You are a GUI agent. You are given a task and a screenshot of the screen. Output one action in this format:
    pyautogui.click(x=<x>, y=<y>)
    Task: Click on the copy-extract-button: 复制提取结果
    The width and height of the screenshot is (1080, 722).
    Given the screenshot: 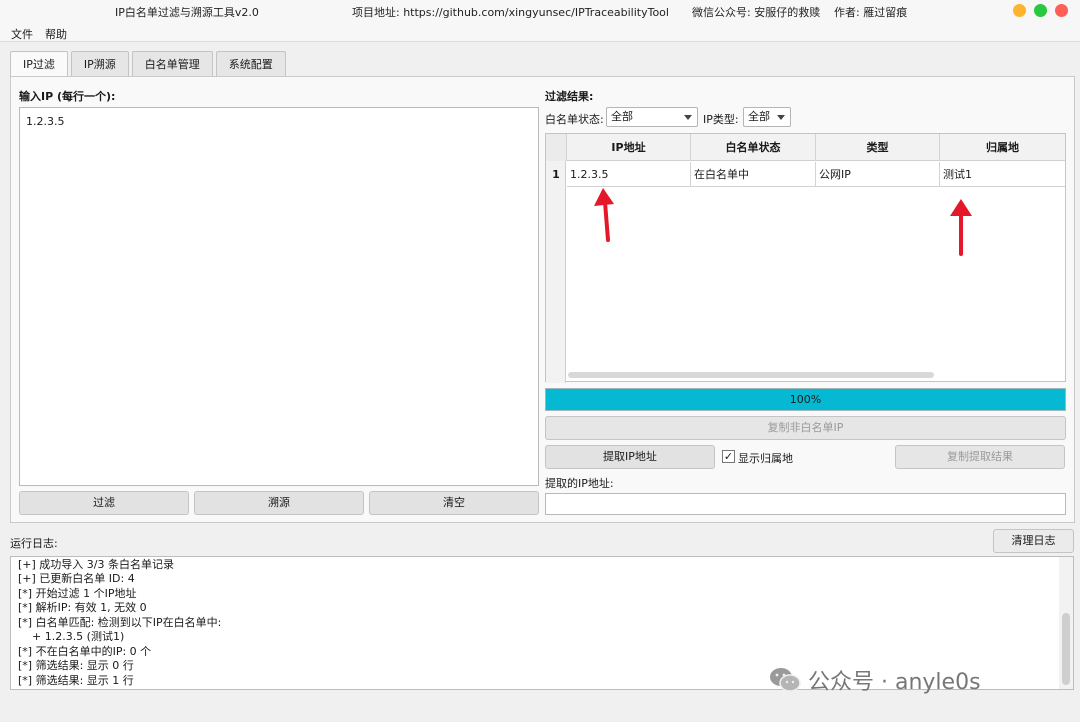 What is the action you would take?
    pyautogui.click(x=980, y=457)
    